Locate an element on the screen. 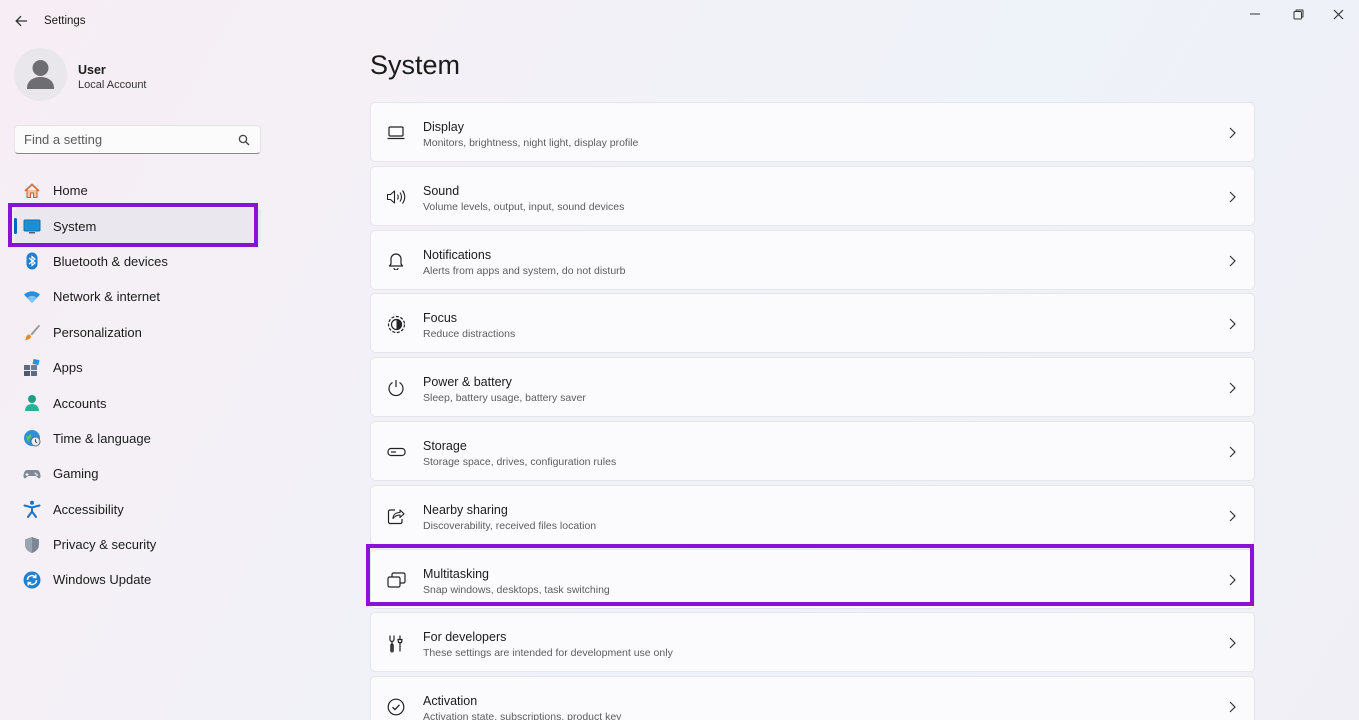  storage-icon is located at coordinates (396, 452).